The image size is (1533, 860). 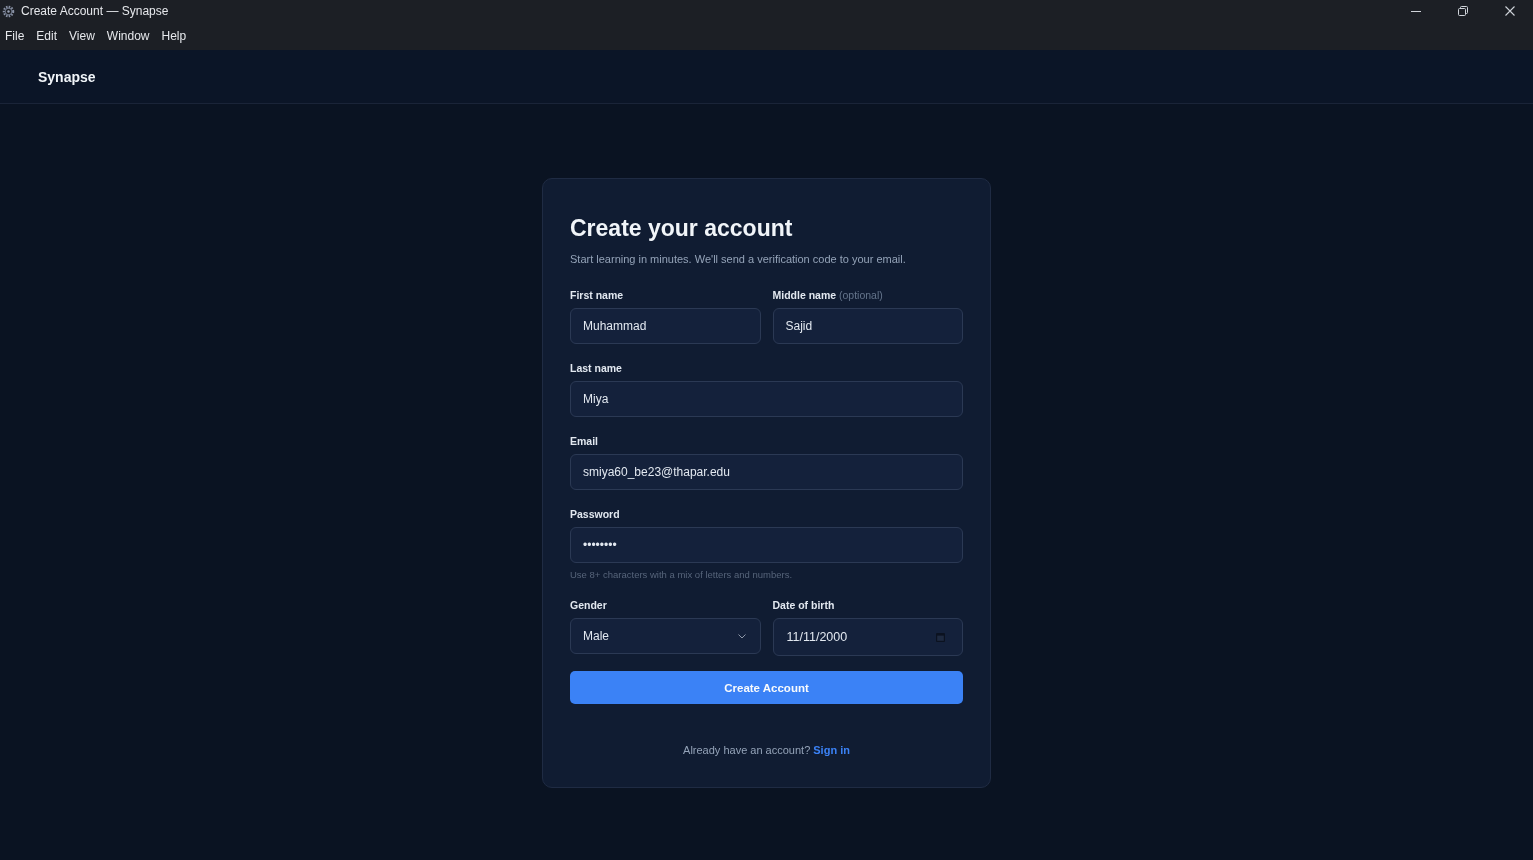 What do you see at coordinates (597, 295) in the screenshot?
I see `field-label: First name` at bounding box center [597, 295].